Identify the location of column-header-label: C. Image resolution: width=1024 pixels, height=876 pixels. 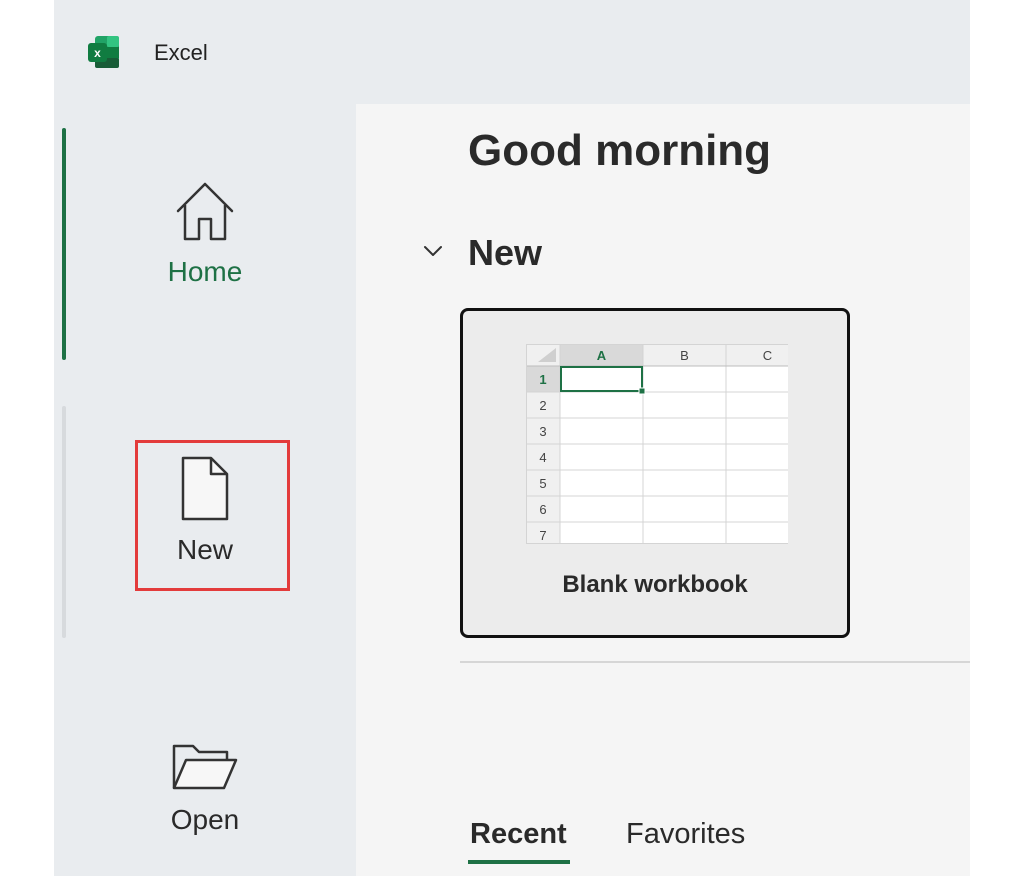
(767, 355).